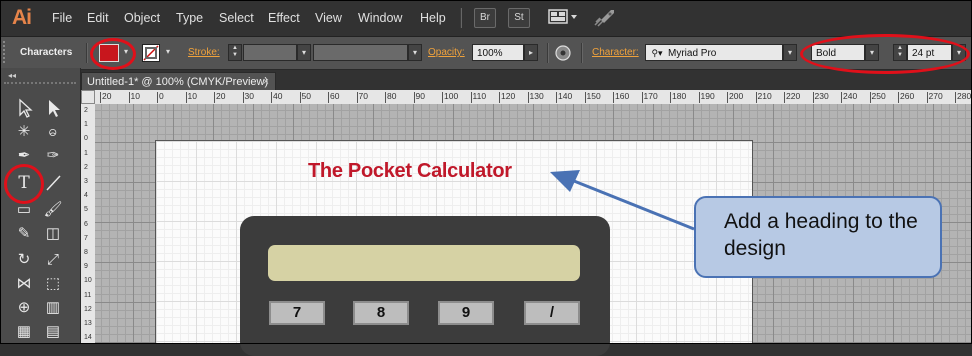 This screenshot has width=972, height=356. What do you see at coordinates (622, 200) in the screenshot?
I see `callout-arrow` at bounding box center [622, 200].